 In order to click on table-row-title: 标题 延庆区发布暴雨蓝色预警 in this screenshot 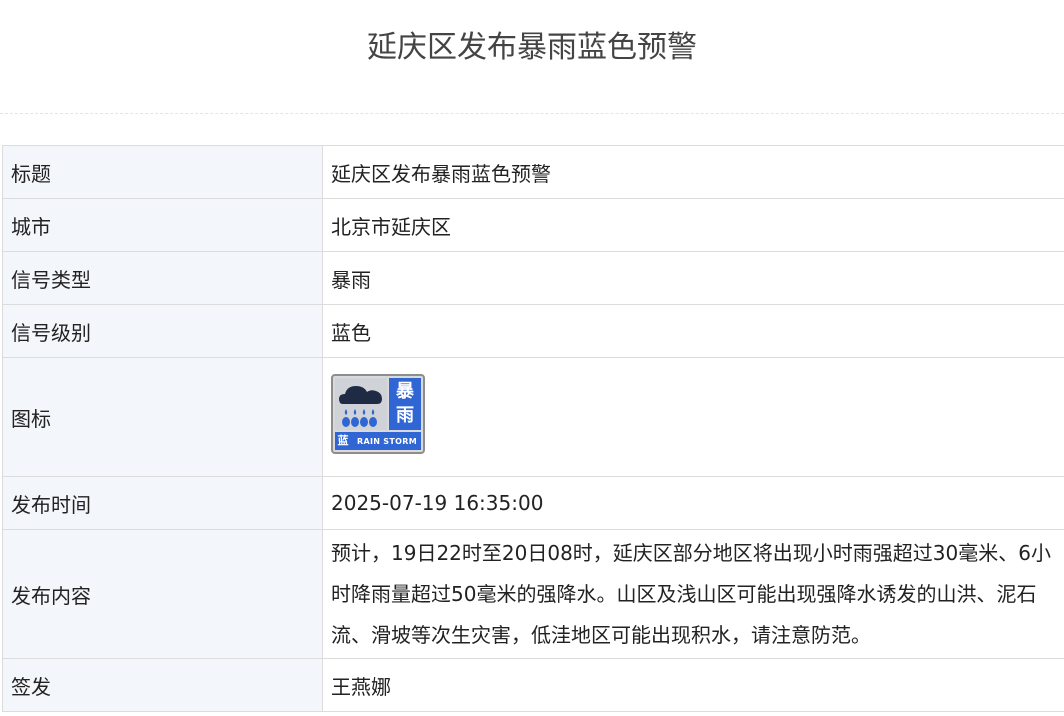, I will do `click(533, 172)`.